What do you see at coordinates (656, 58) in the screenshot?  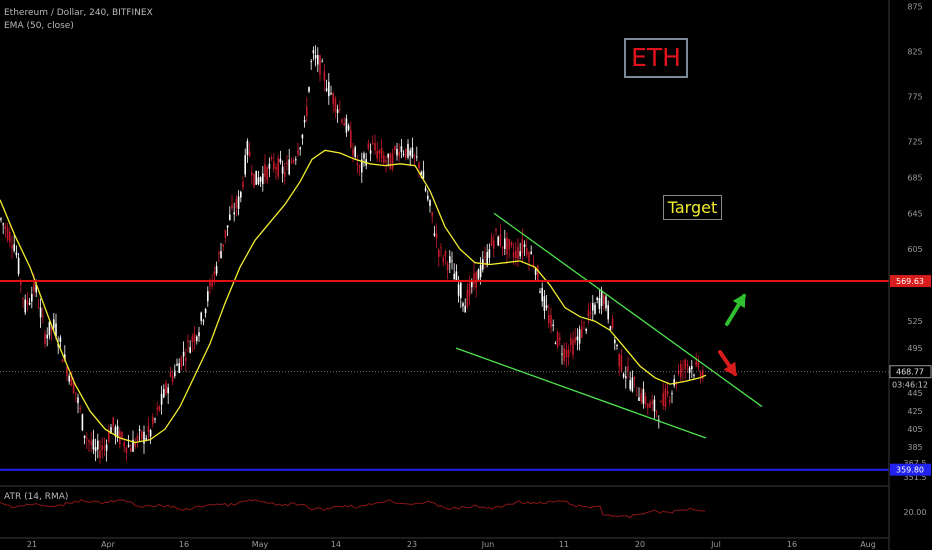 I see `eth-annotation: ETH` at bounding box center [656, 58].